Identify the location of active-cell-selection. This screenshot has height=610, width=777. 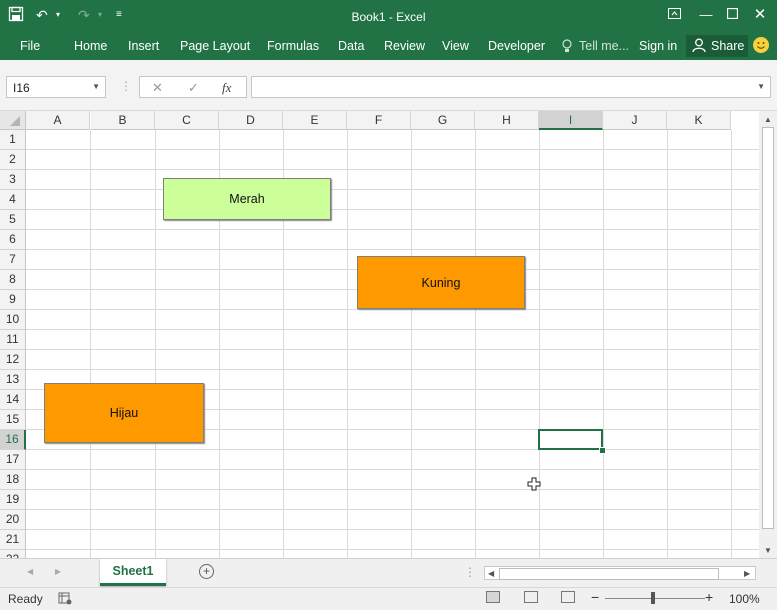
(570, 439).